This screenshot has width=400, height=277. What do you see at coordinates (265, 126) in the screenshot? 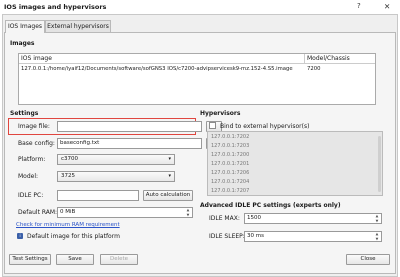
I see `bind-hypervisor-label: Bind to external hypervisor(s)` at bounding box center [265, 126].